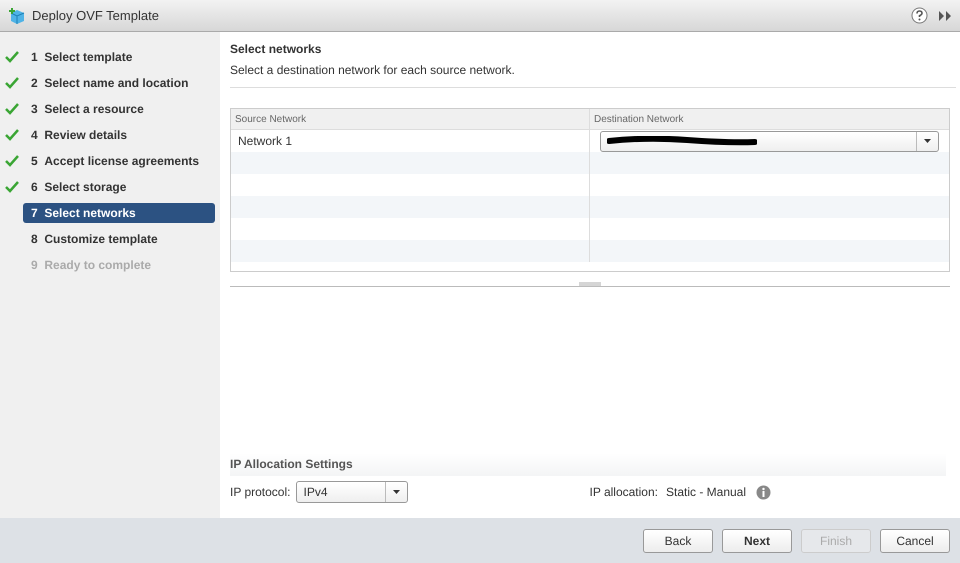 This screenshot has height=563, width=960. Describe the element at coordinates (678, 540) in the screenshot. I see `wizard-button: Back` at that location.